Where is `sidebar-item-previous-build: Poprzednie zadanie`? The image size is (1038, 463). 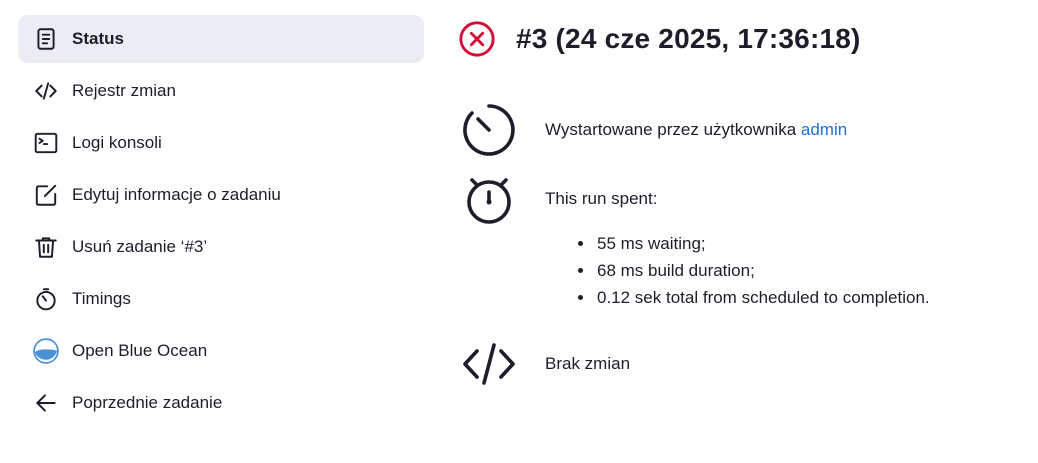 sidebar-item-previous-build: Poprzednie zadanie is located at coordinates (221, 403).